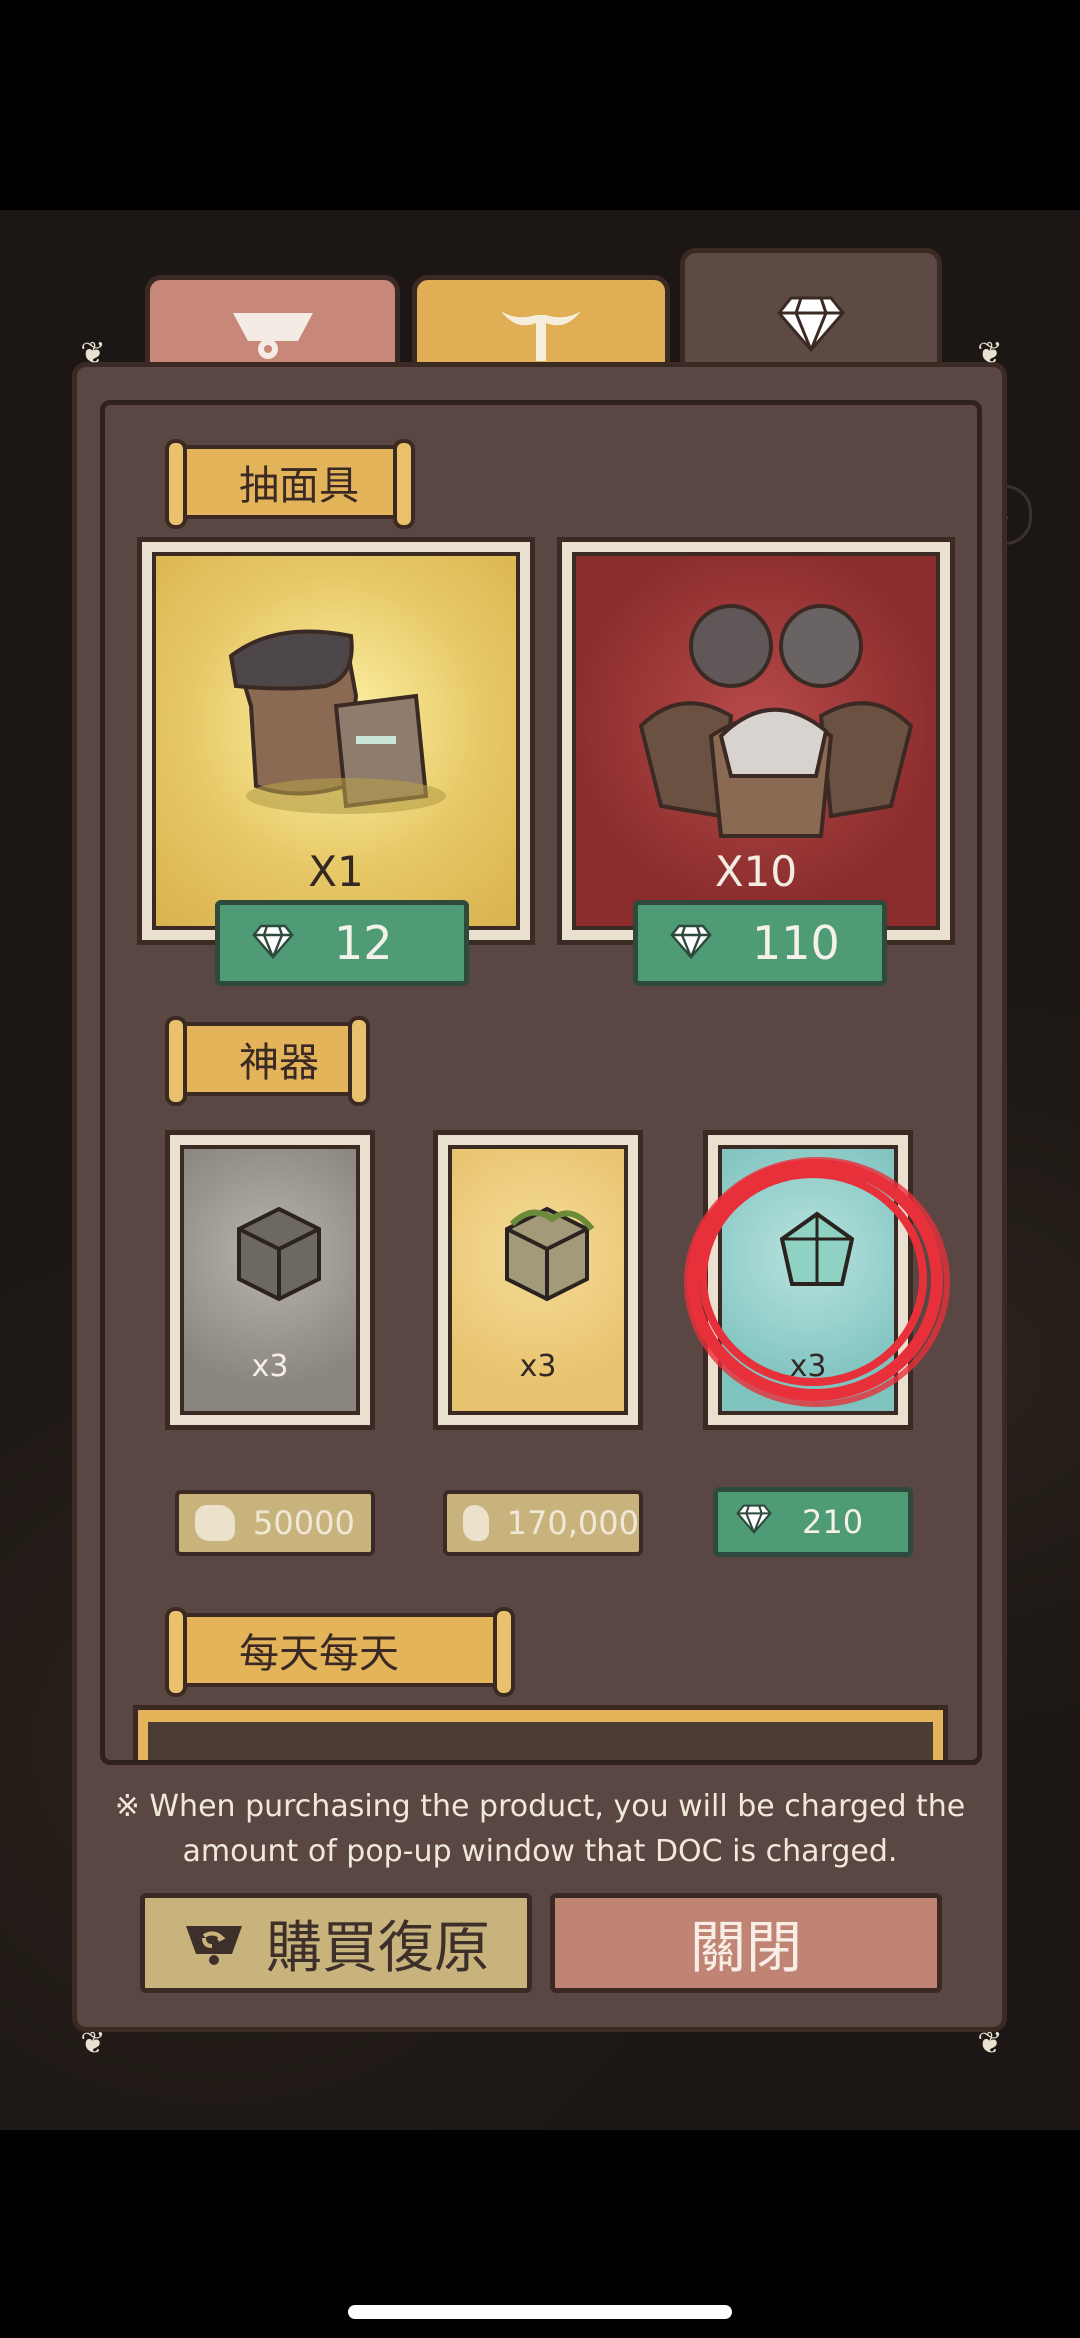 The height and width of the screenshot is (2338, 1080). I want to click on buy-x1-button: 12, so click(342, 943).